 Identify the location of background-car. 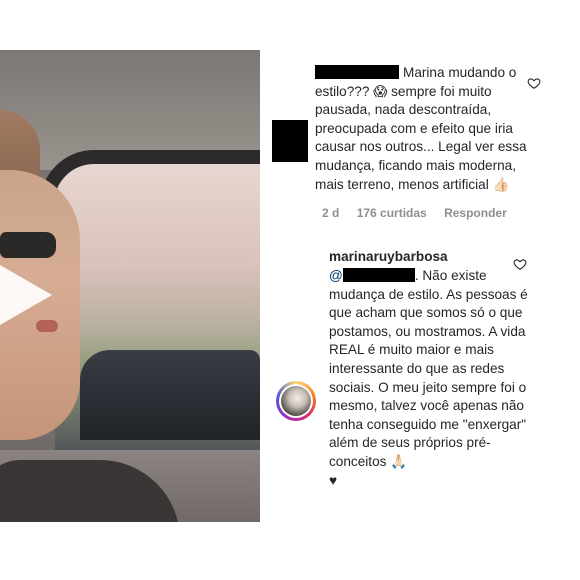
(170, 395).